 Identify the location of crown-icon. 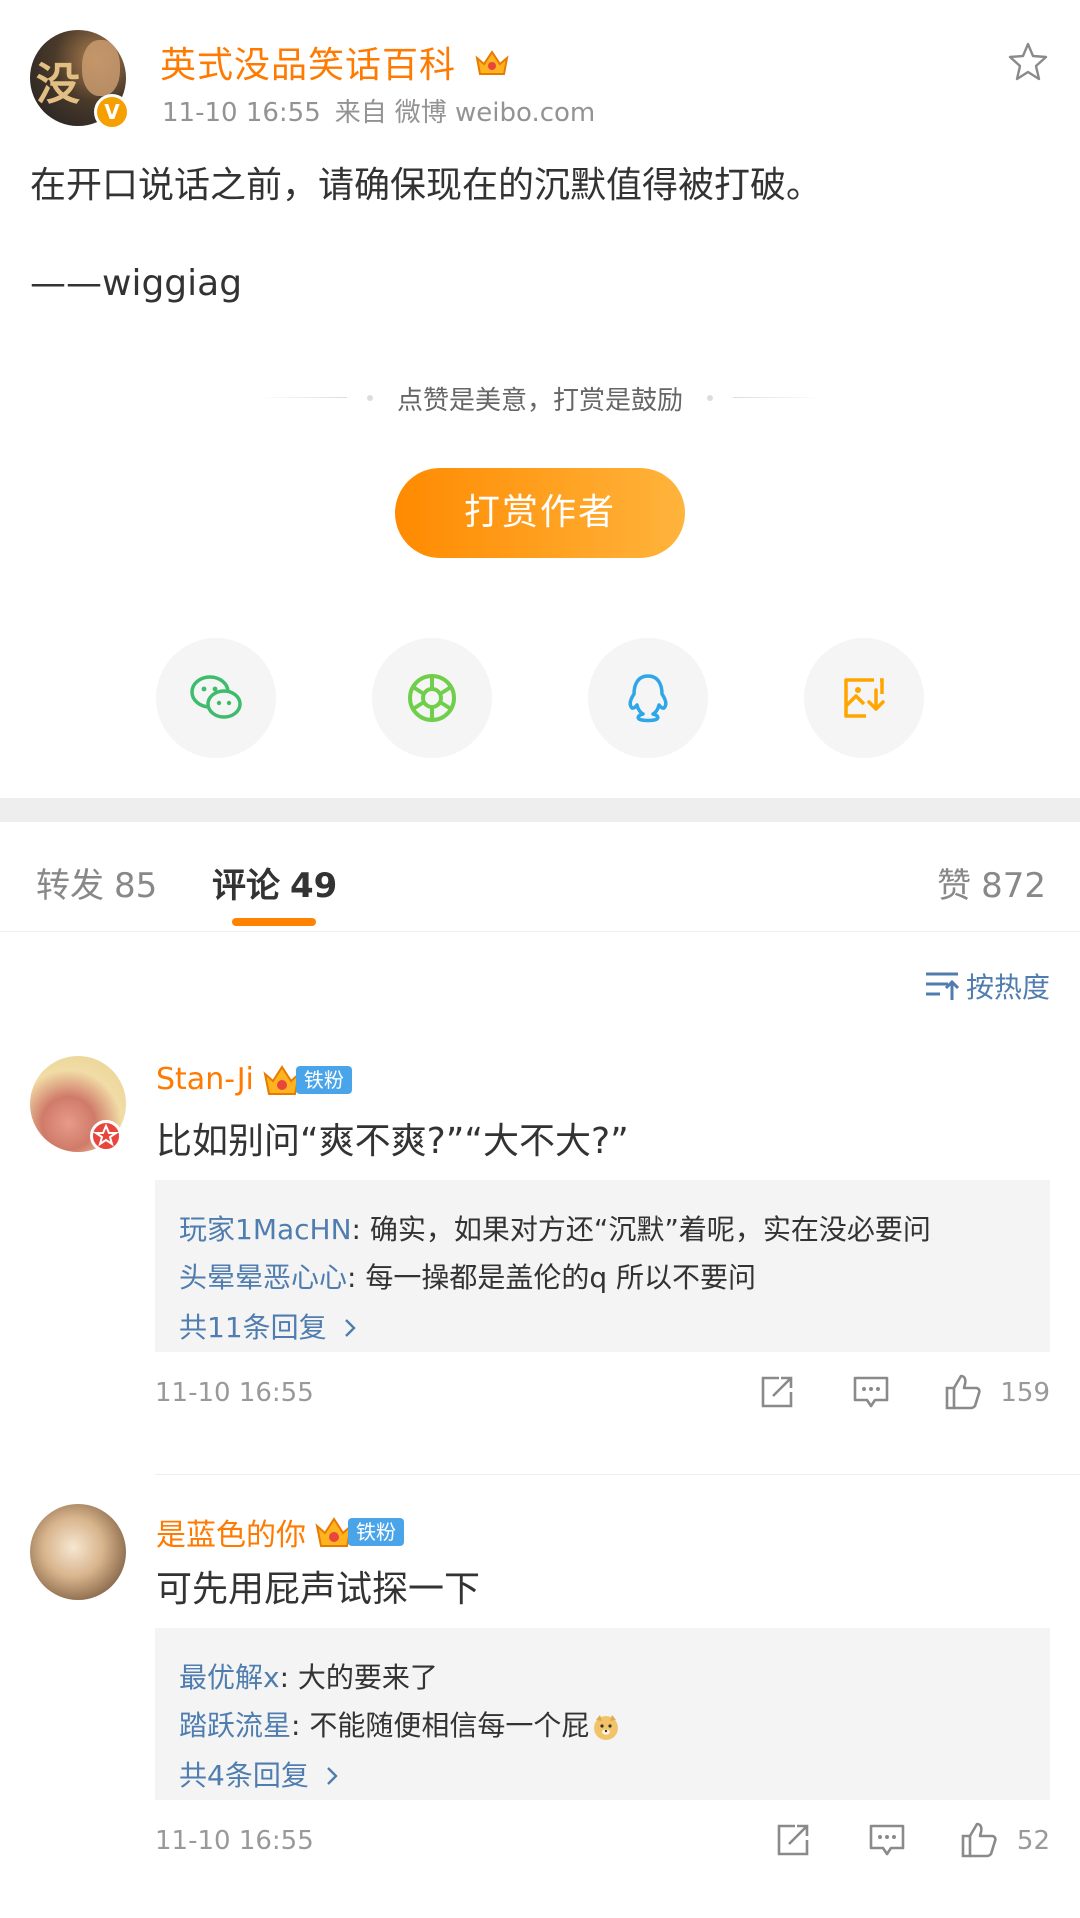
(492, 62).